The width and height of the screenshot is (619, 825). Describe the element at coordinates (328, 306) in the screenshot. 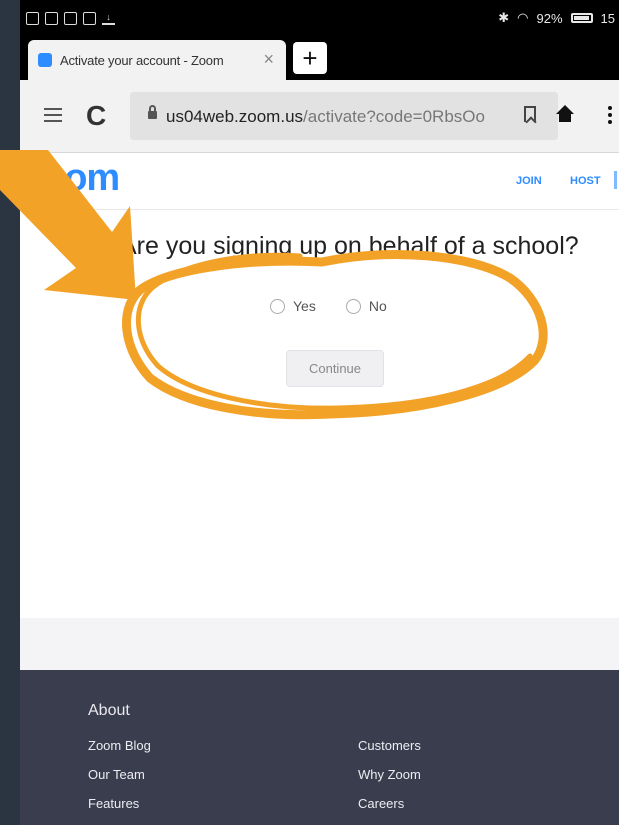

I see `school-radio-group: Yes No` at that location.